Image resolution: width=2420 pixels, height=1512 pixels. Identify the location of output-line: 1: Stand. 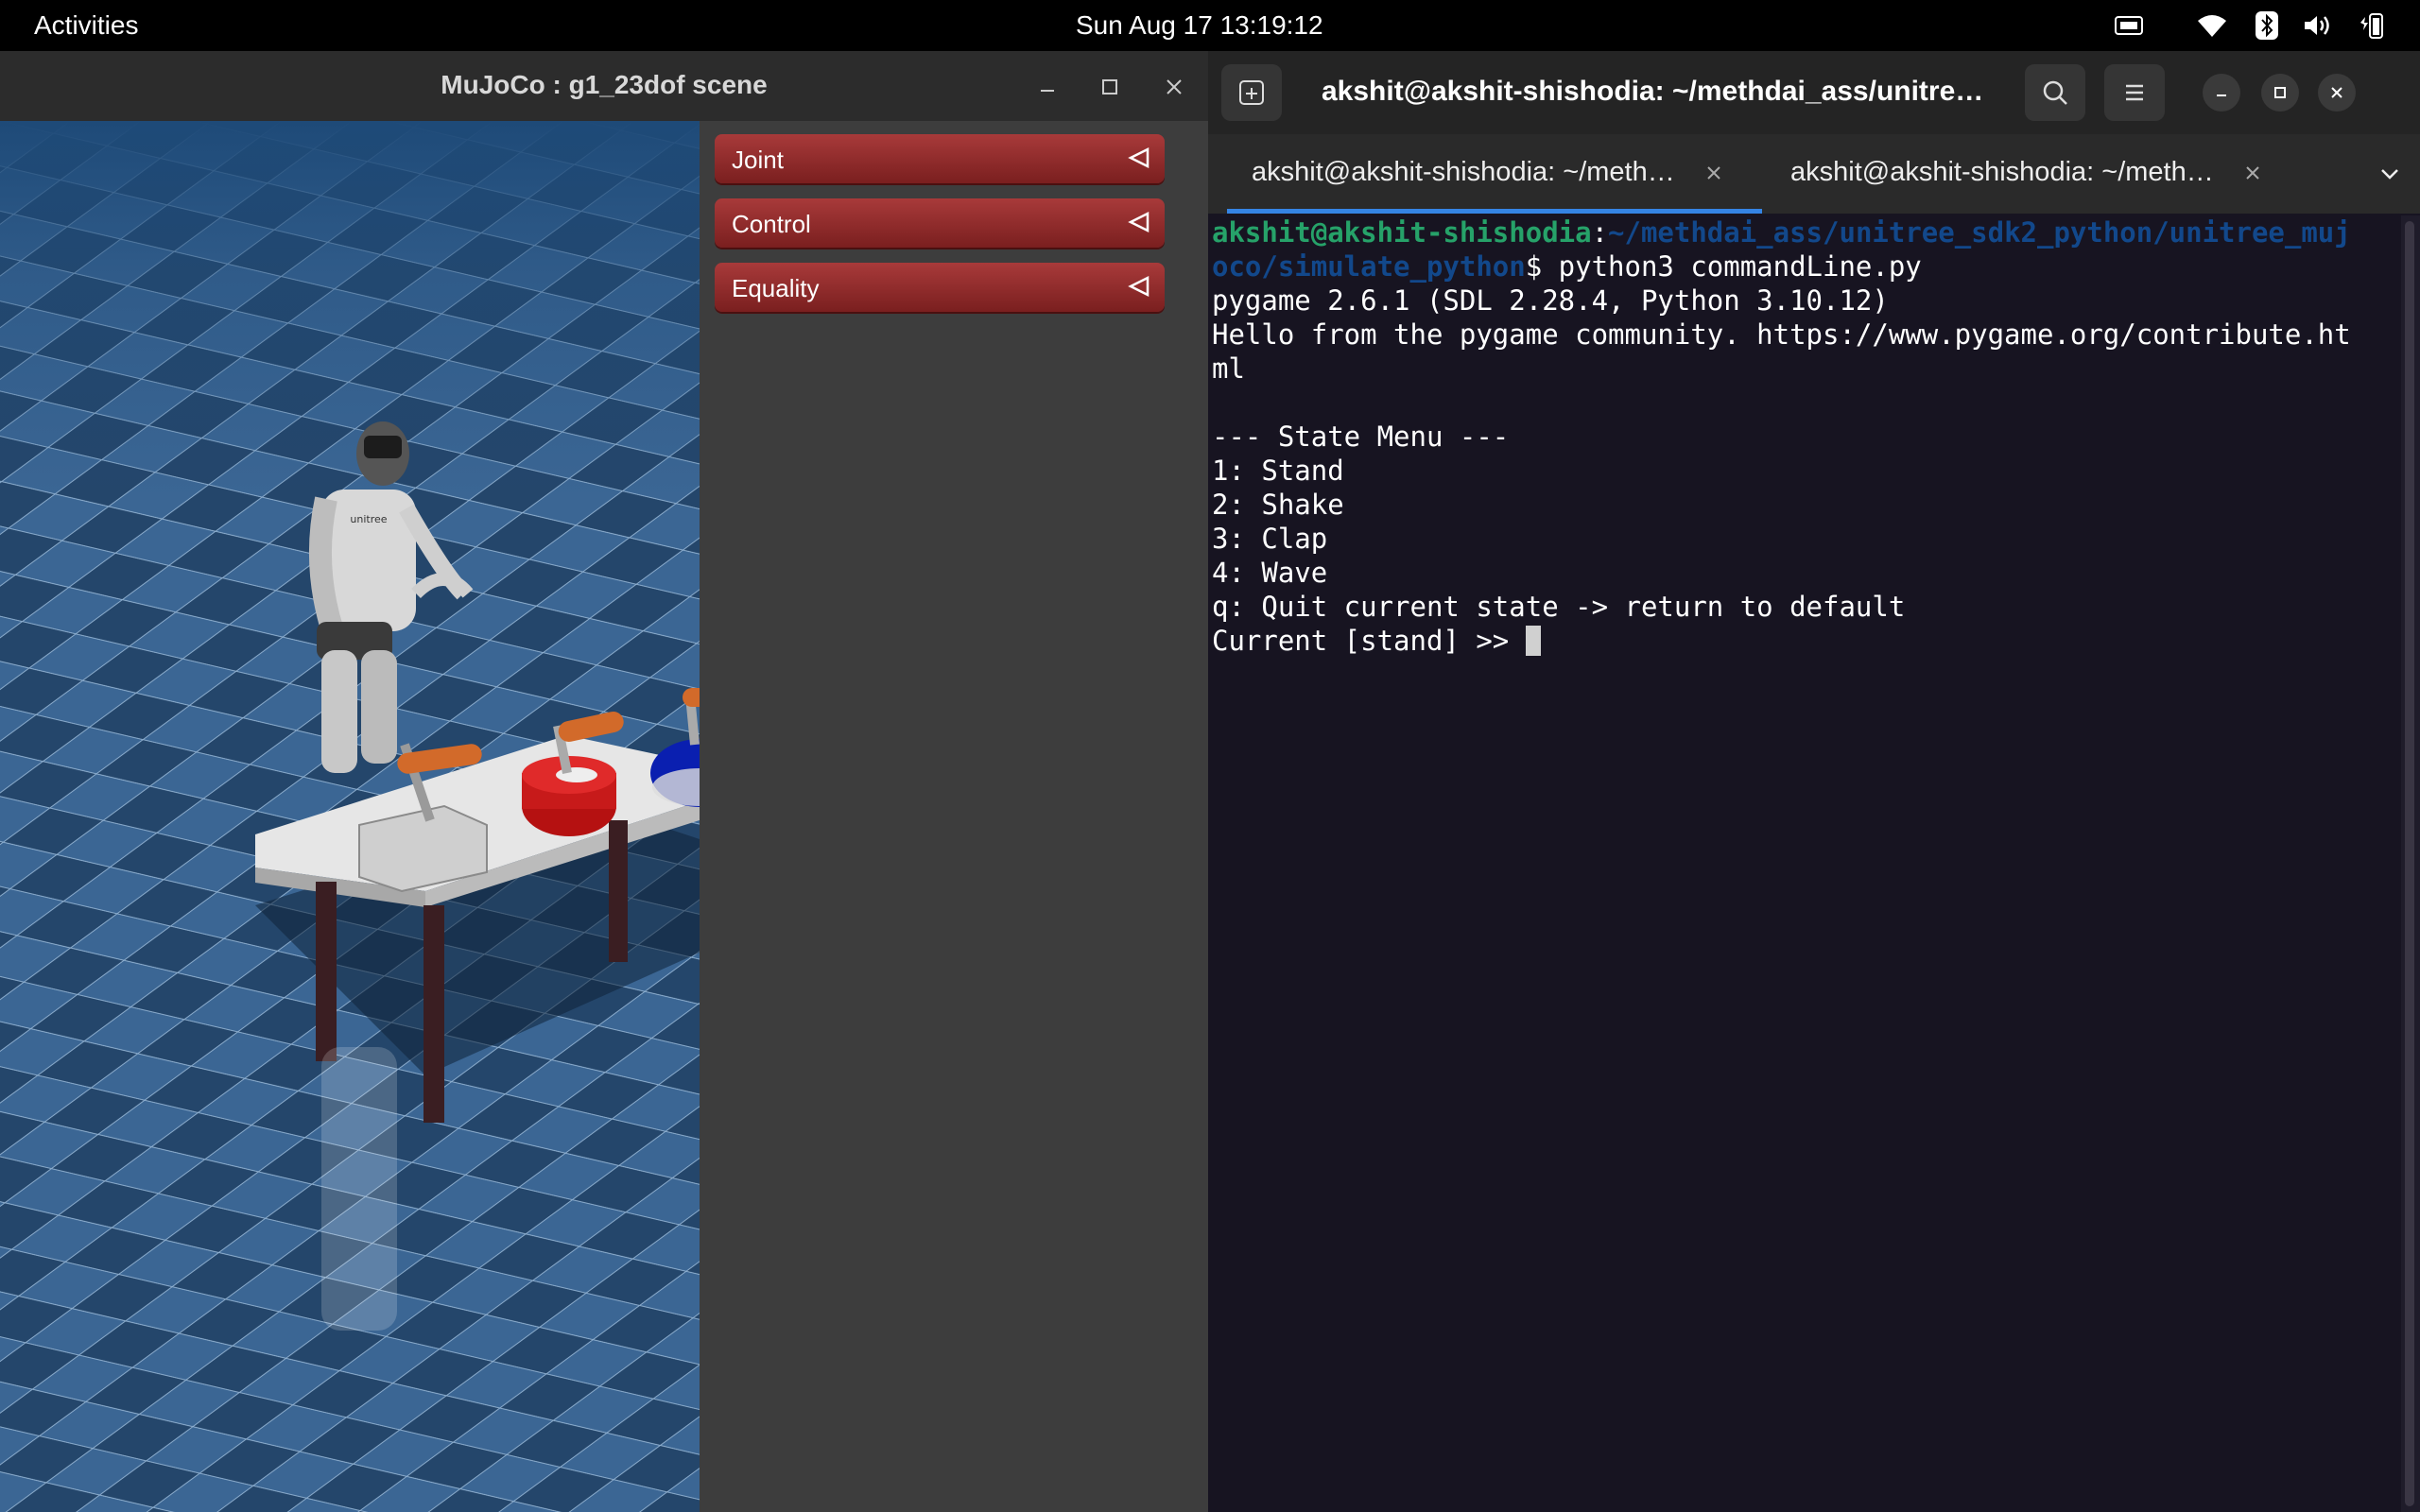
(1278, 471).